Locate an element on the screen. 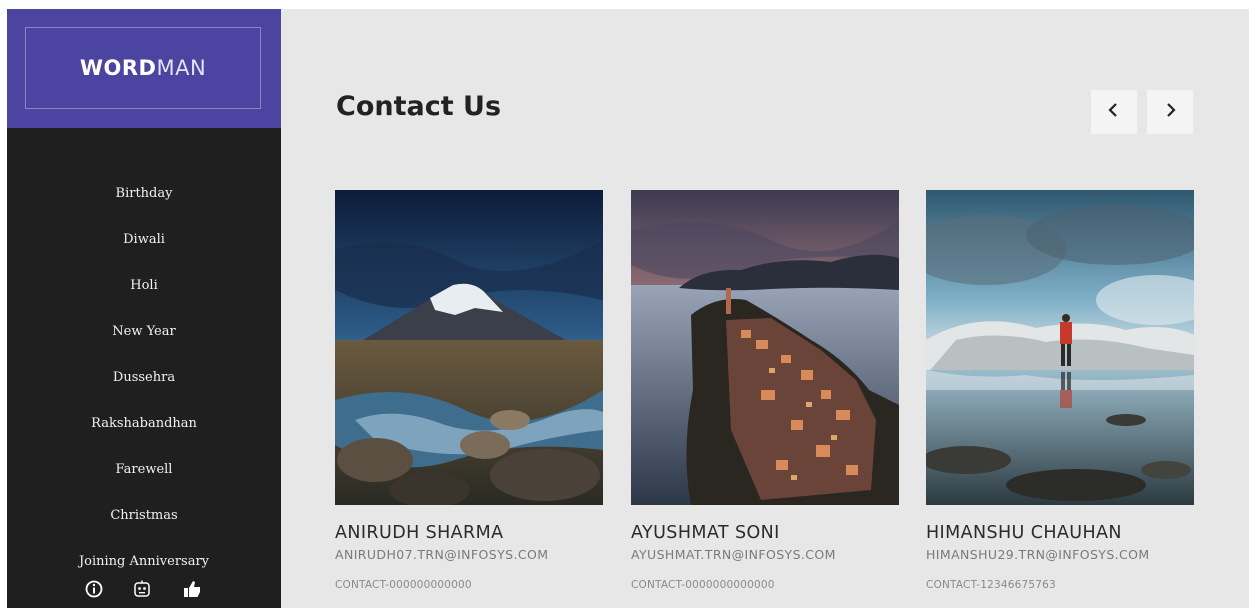 This screenshot has width=1256, height=608. contact-phone: CONTACT-000000000000 is located at coordinates (403, 585).